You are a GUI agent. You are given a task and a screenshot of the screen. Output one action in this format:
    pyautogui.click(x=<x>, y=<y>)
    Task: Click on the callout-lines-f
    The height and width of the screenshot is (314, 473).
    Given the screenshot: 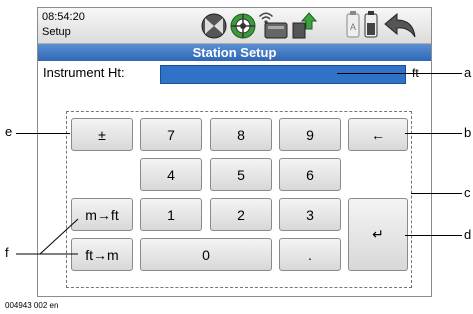 What is the action you would take?
    pyautogui.click(x=47, y=236)
    